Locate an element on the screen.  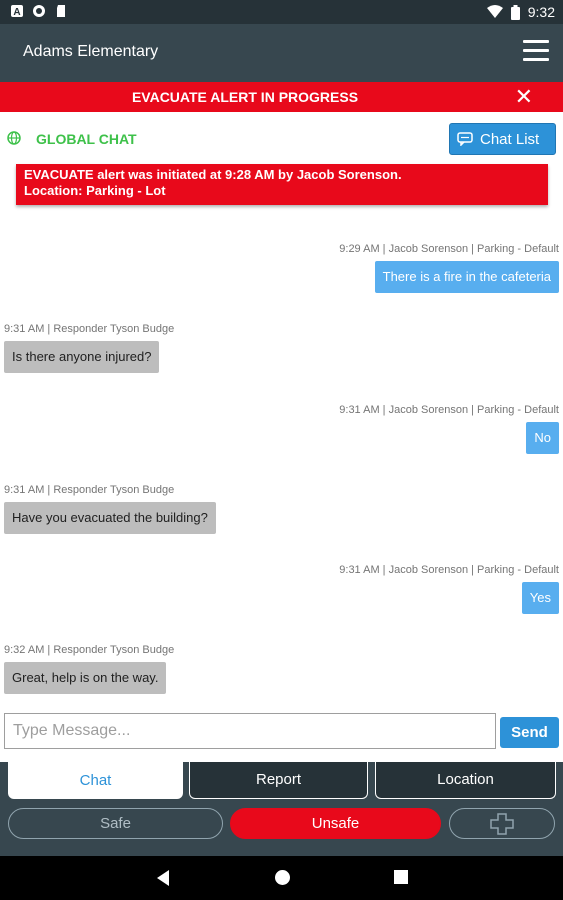
medical-cross-icon is located at coordinates (502, 824).